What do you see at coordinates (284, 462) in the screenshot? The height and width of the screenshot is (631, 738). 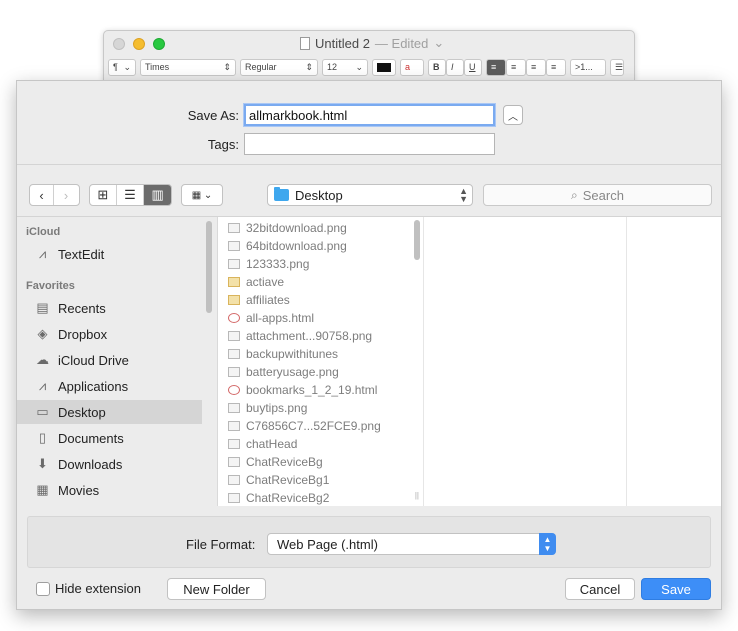 I see `file-name: ChatReviceBg` at bounding box center [284, 462].